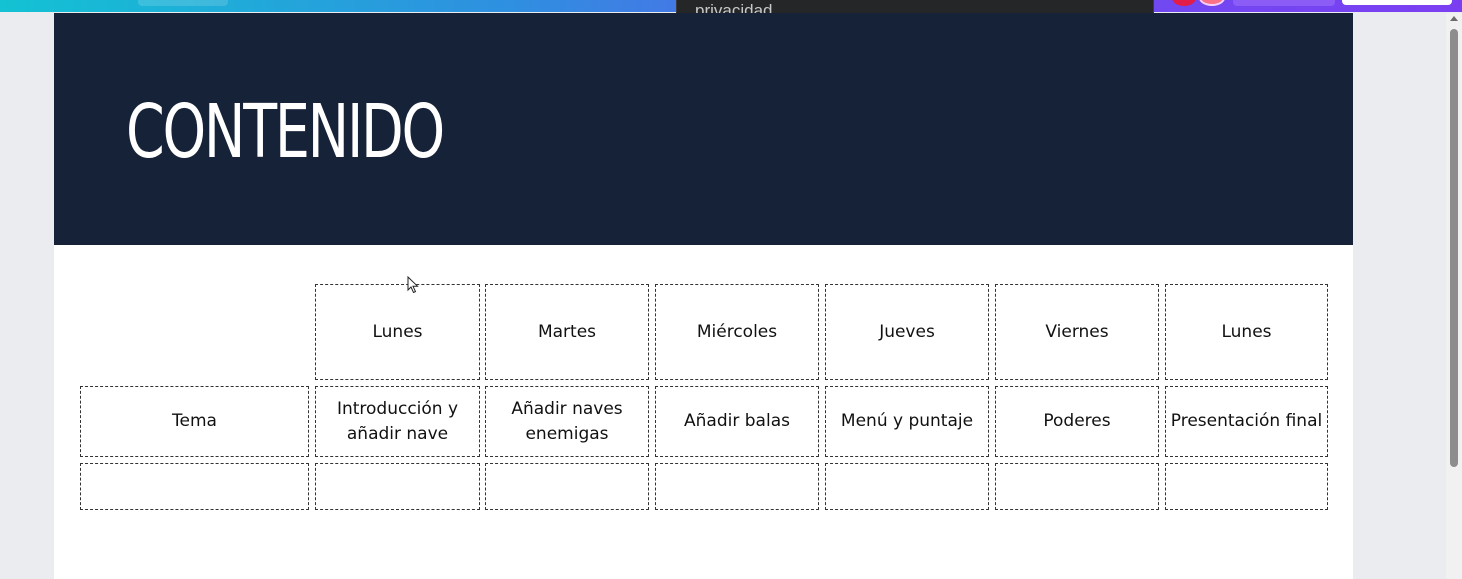  I want to click on table-cell: Introducción y añadir nave, so click(397, 421).